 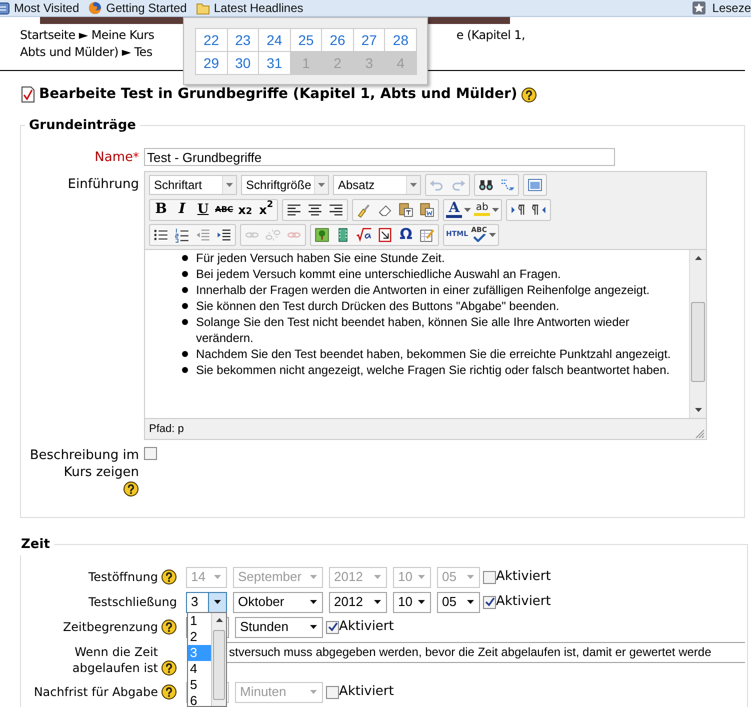 I want to click on calendar-day: 30, so click(x=244, y=63).